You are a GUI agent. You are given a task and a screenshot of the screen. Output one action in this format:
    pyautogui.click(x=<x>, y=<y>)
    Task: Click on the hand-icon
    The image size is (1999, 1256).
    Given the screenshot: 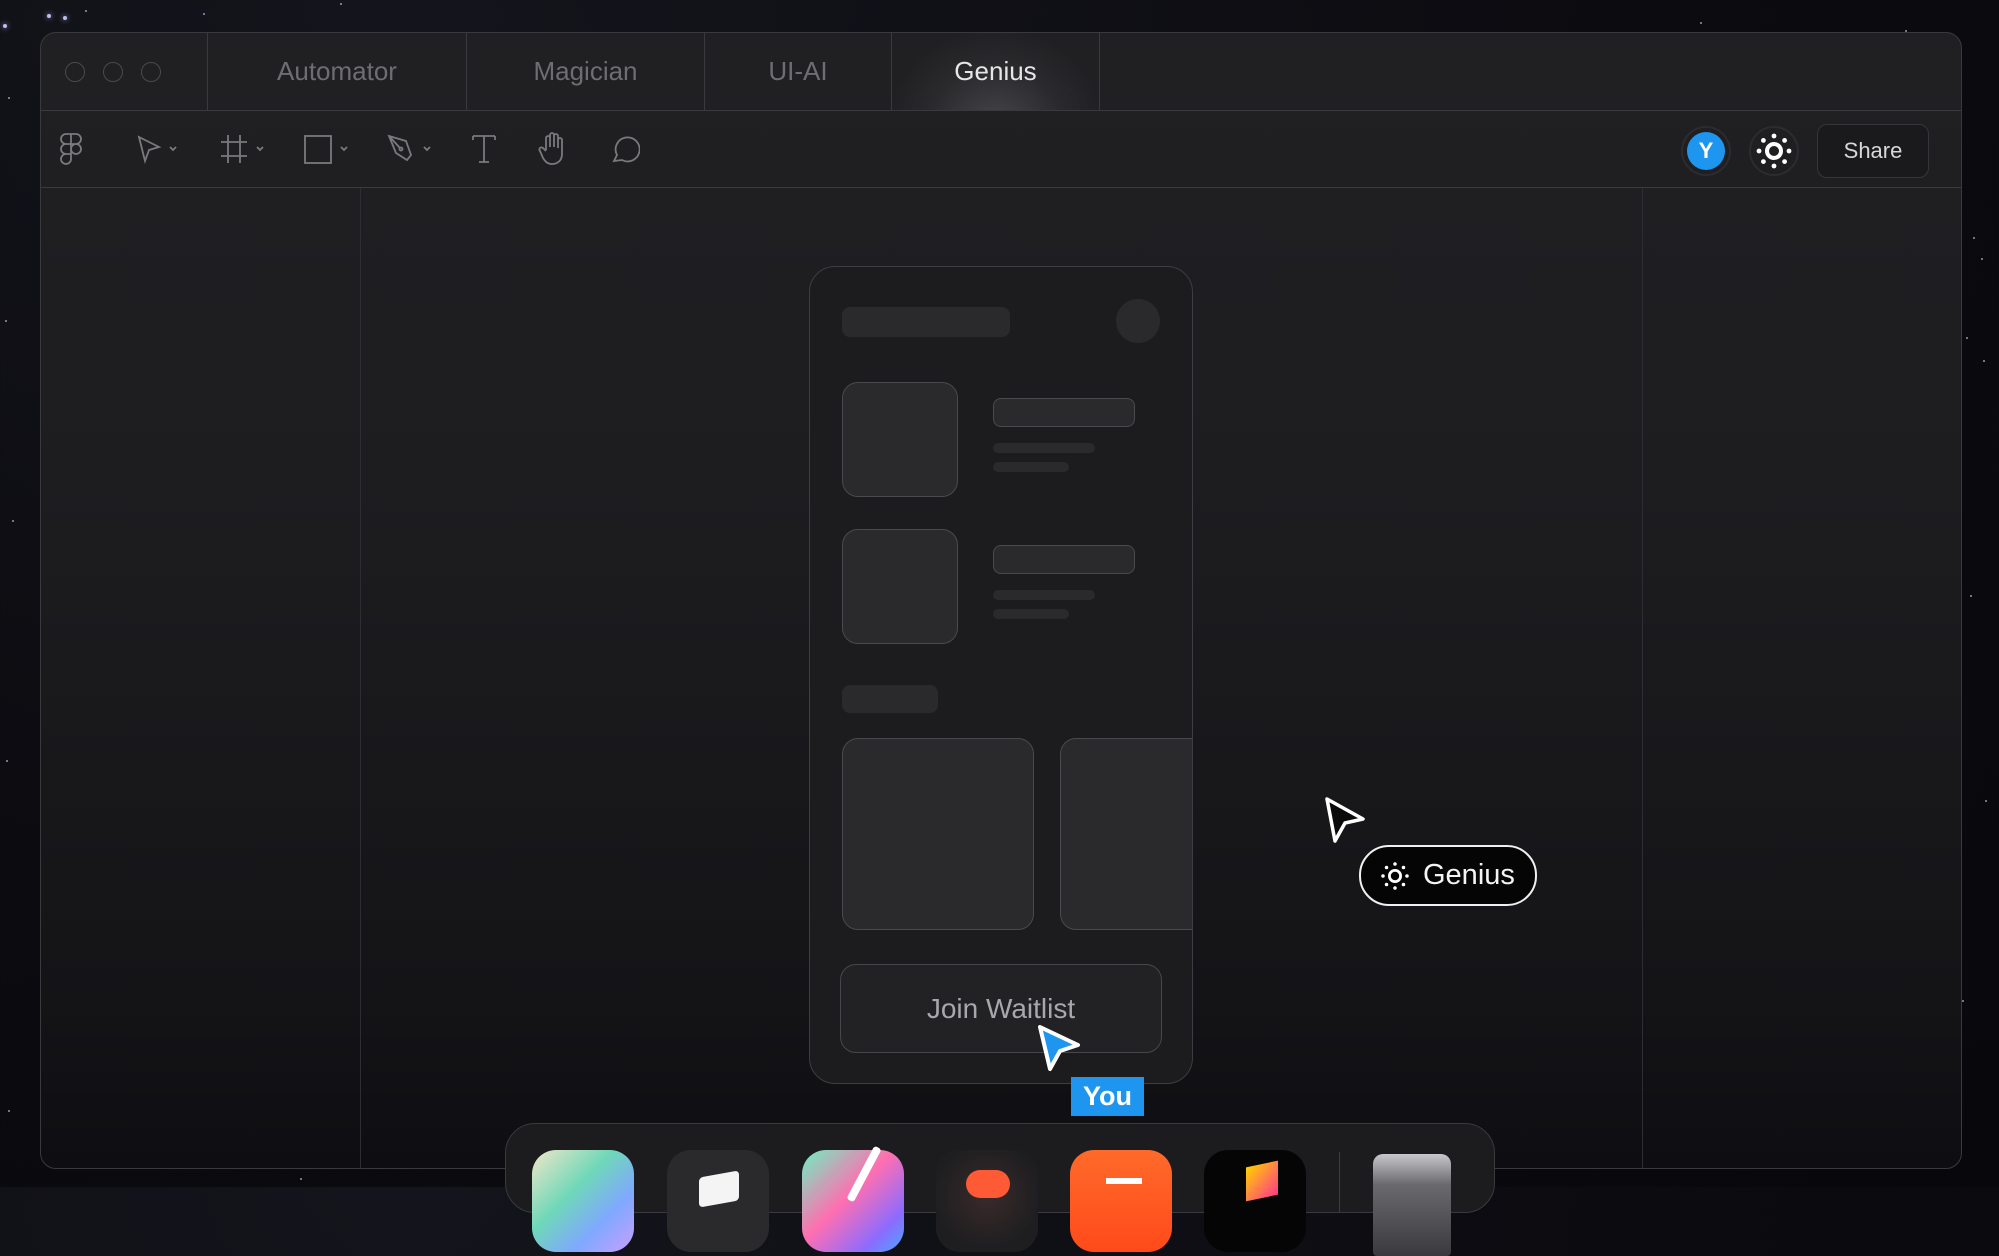 What is the action you would take?
    pyautogui.click(x=550, y=148)
    